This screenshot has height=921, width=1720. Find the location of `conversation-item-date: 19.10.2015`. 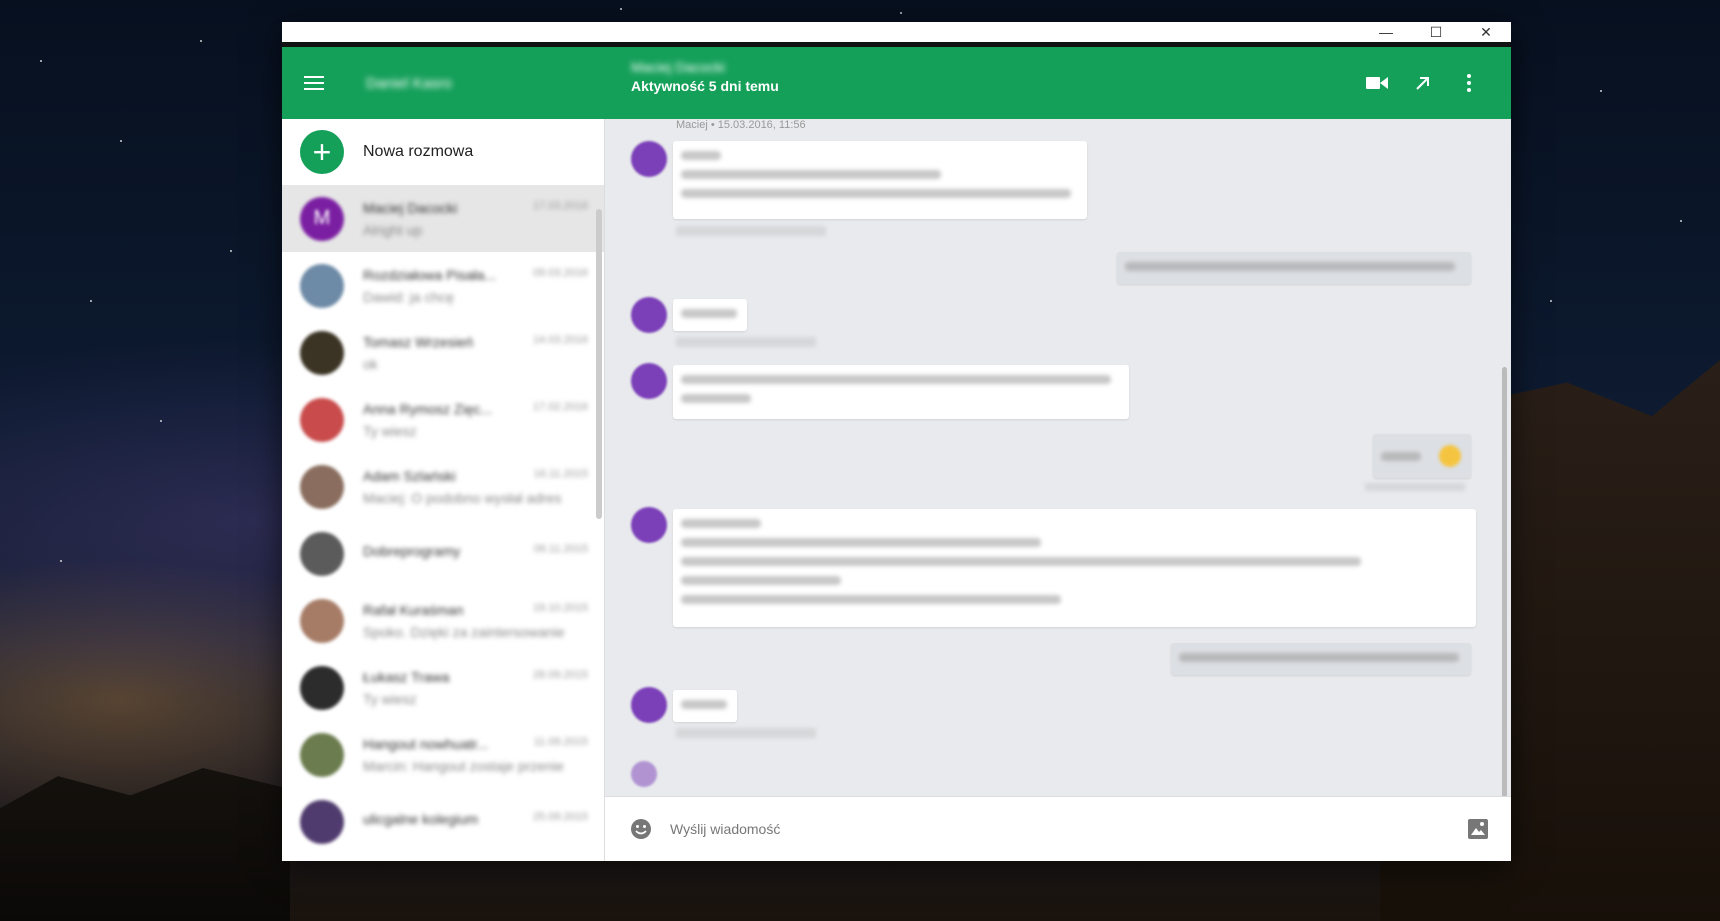

conversation-item-date: 19.10.2015 is located at coordinates (560, 607).